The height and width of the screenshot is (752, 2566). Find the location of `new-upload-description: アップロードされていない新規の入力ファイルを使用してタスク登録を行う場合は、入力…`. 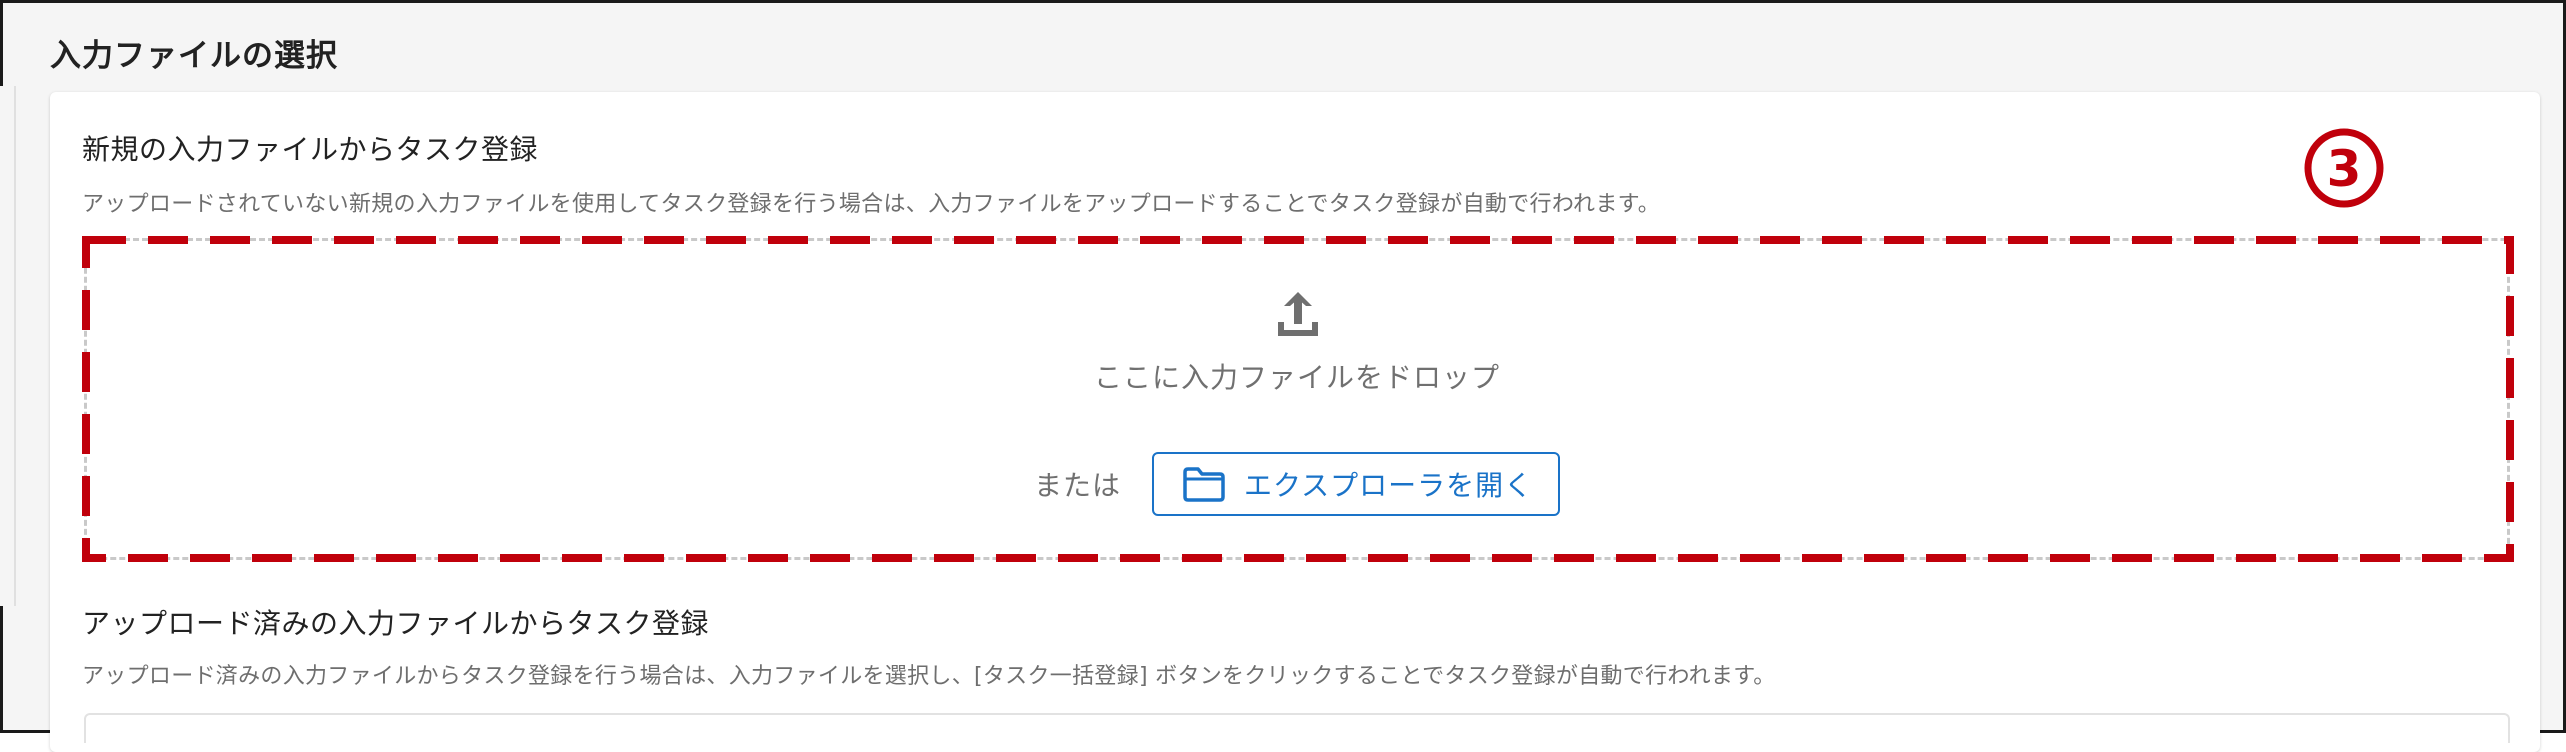

new-upload-description: アップロードされていない新規の入力ファイルを使用してタスク登録を行う場合は、入力… is located at coordinates (871, 204).